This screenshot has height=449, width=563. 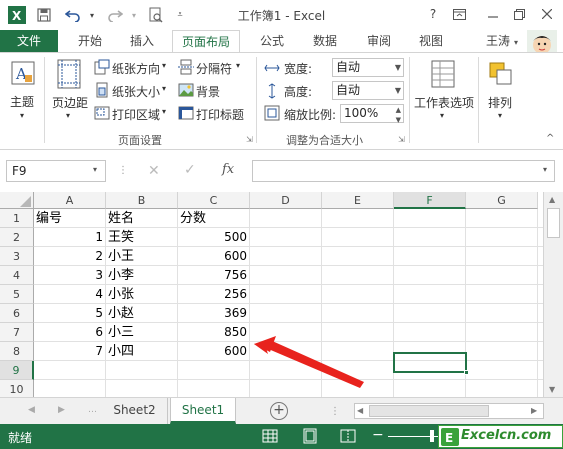 I want to click on orientation-label: 纸张方向, so click(x=136, y=68).